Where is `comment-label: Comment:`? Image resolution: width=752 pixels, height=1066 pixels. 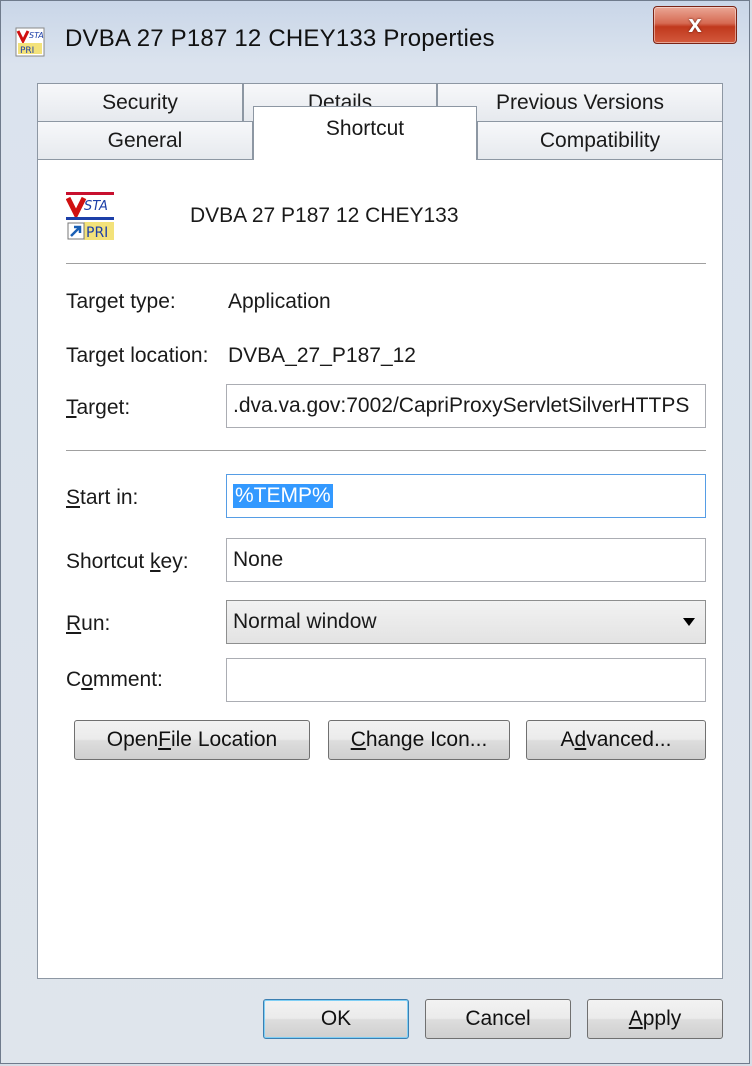
comment-label: Comment: is located at coordinates (114, 679).